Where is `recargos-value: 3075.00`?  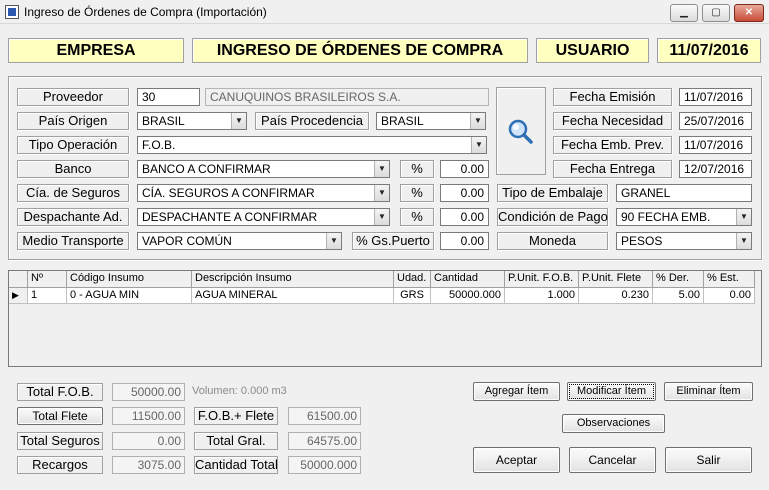
recargos-value: 3075.00 is located at coordinates (148, 465).